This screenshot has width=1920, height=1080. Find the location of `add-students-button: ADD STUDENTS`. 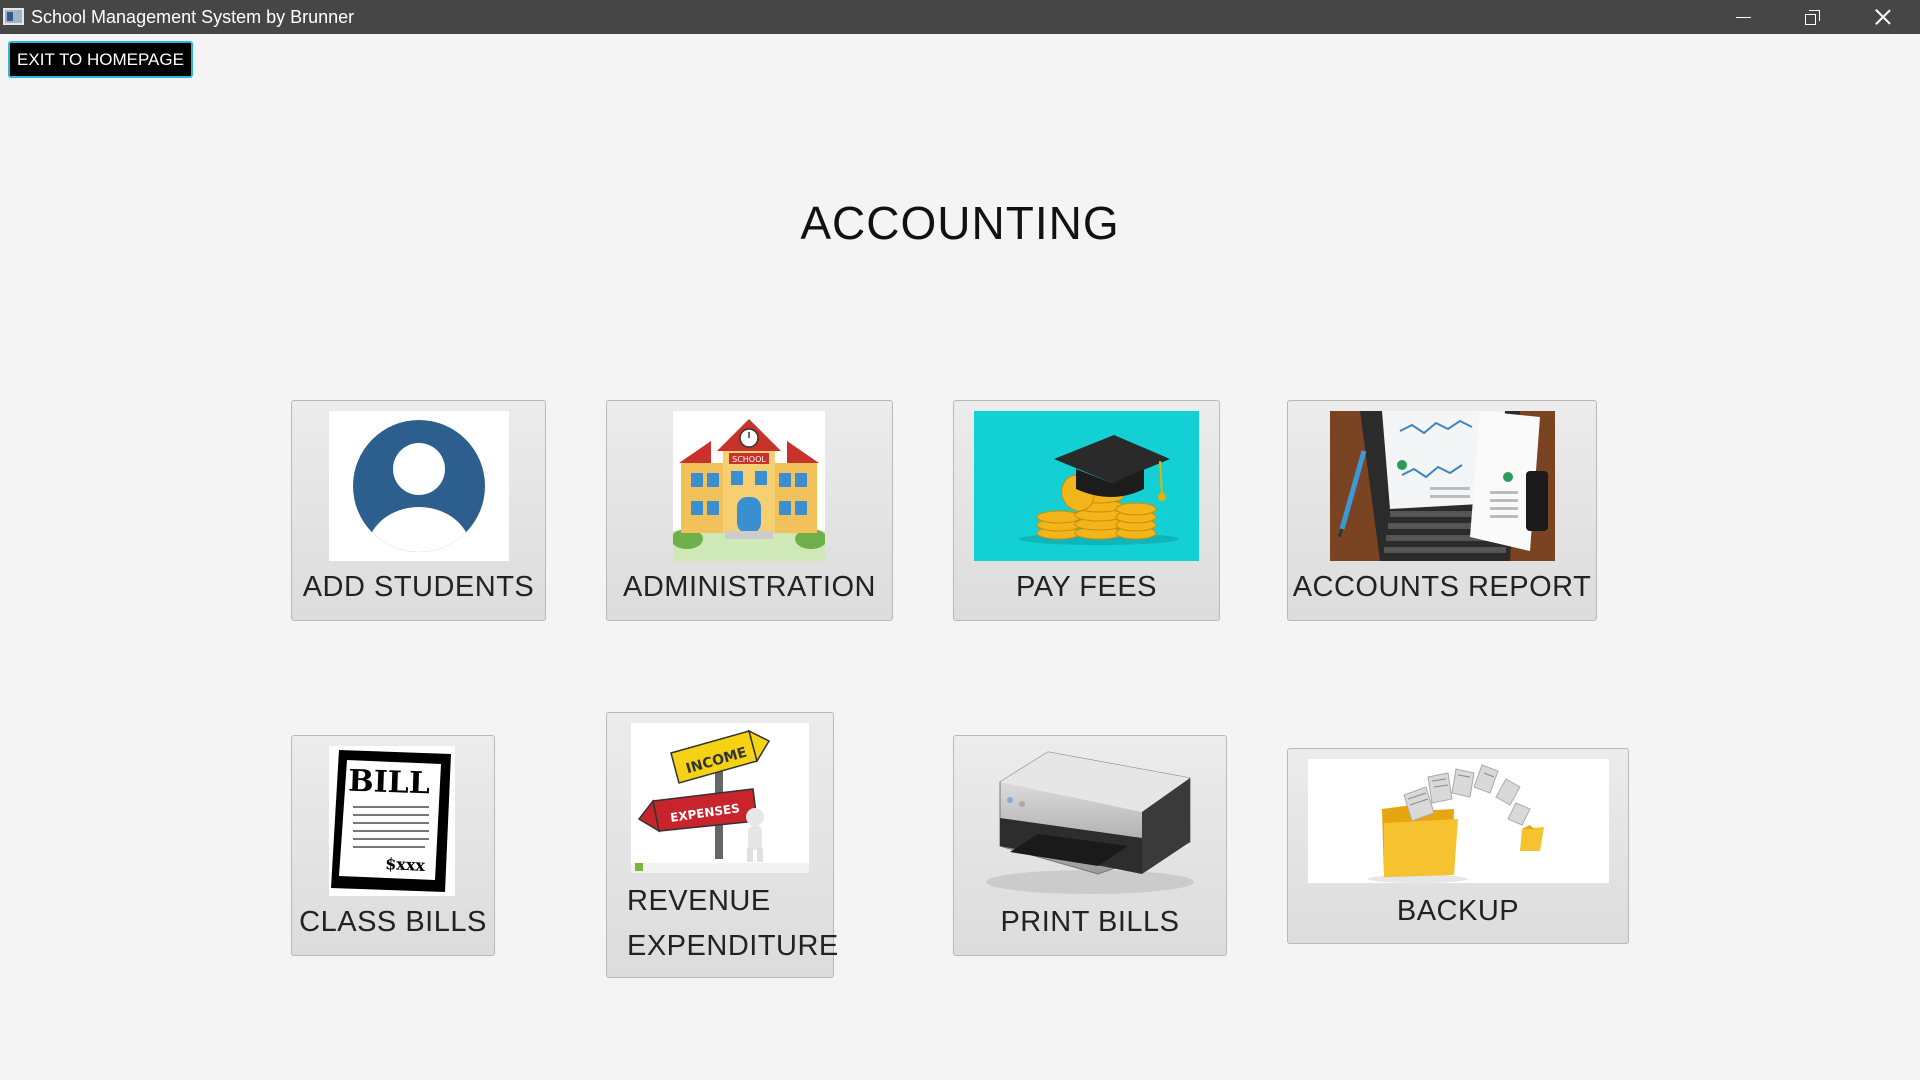

add-students-button: ADD STUDENTS is located at coordinates (418, 510).